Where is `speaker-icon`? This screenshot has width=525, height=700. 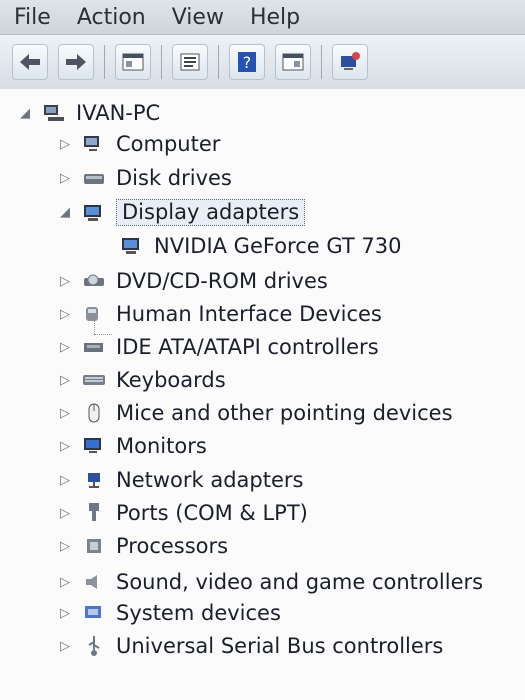 speaker-icon is located at coordinates (94, 582).